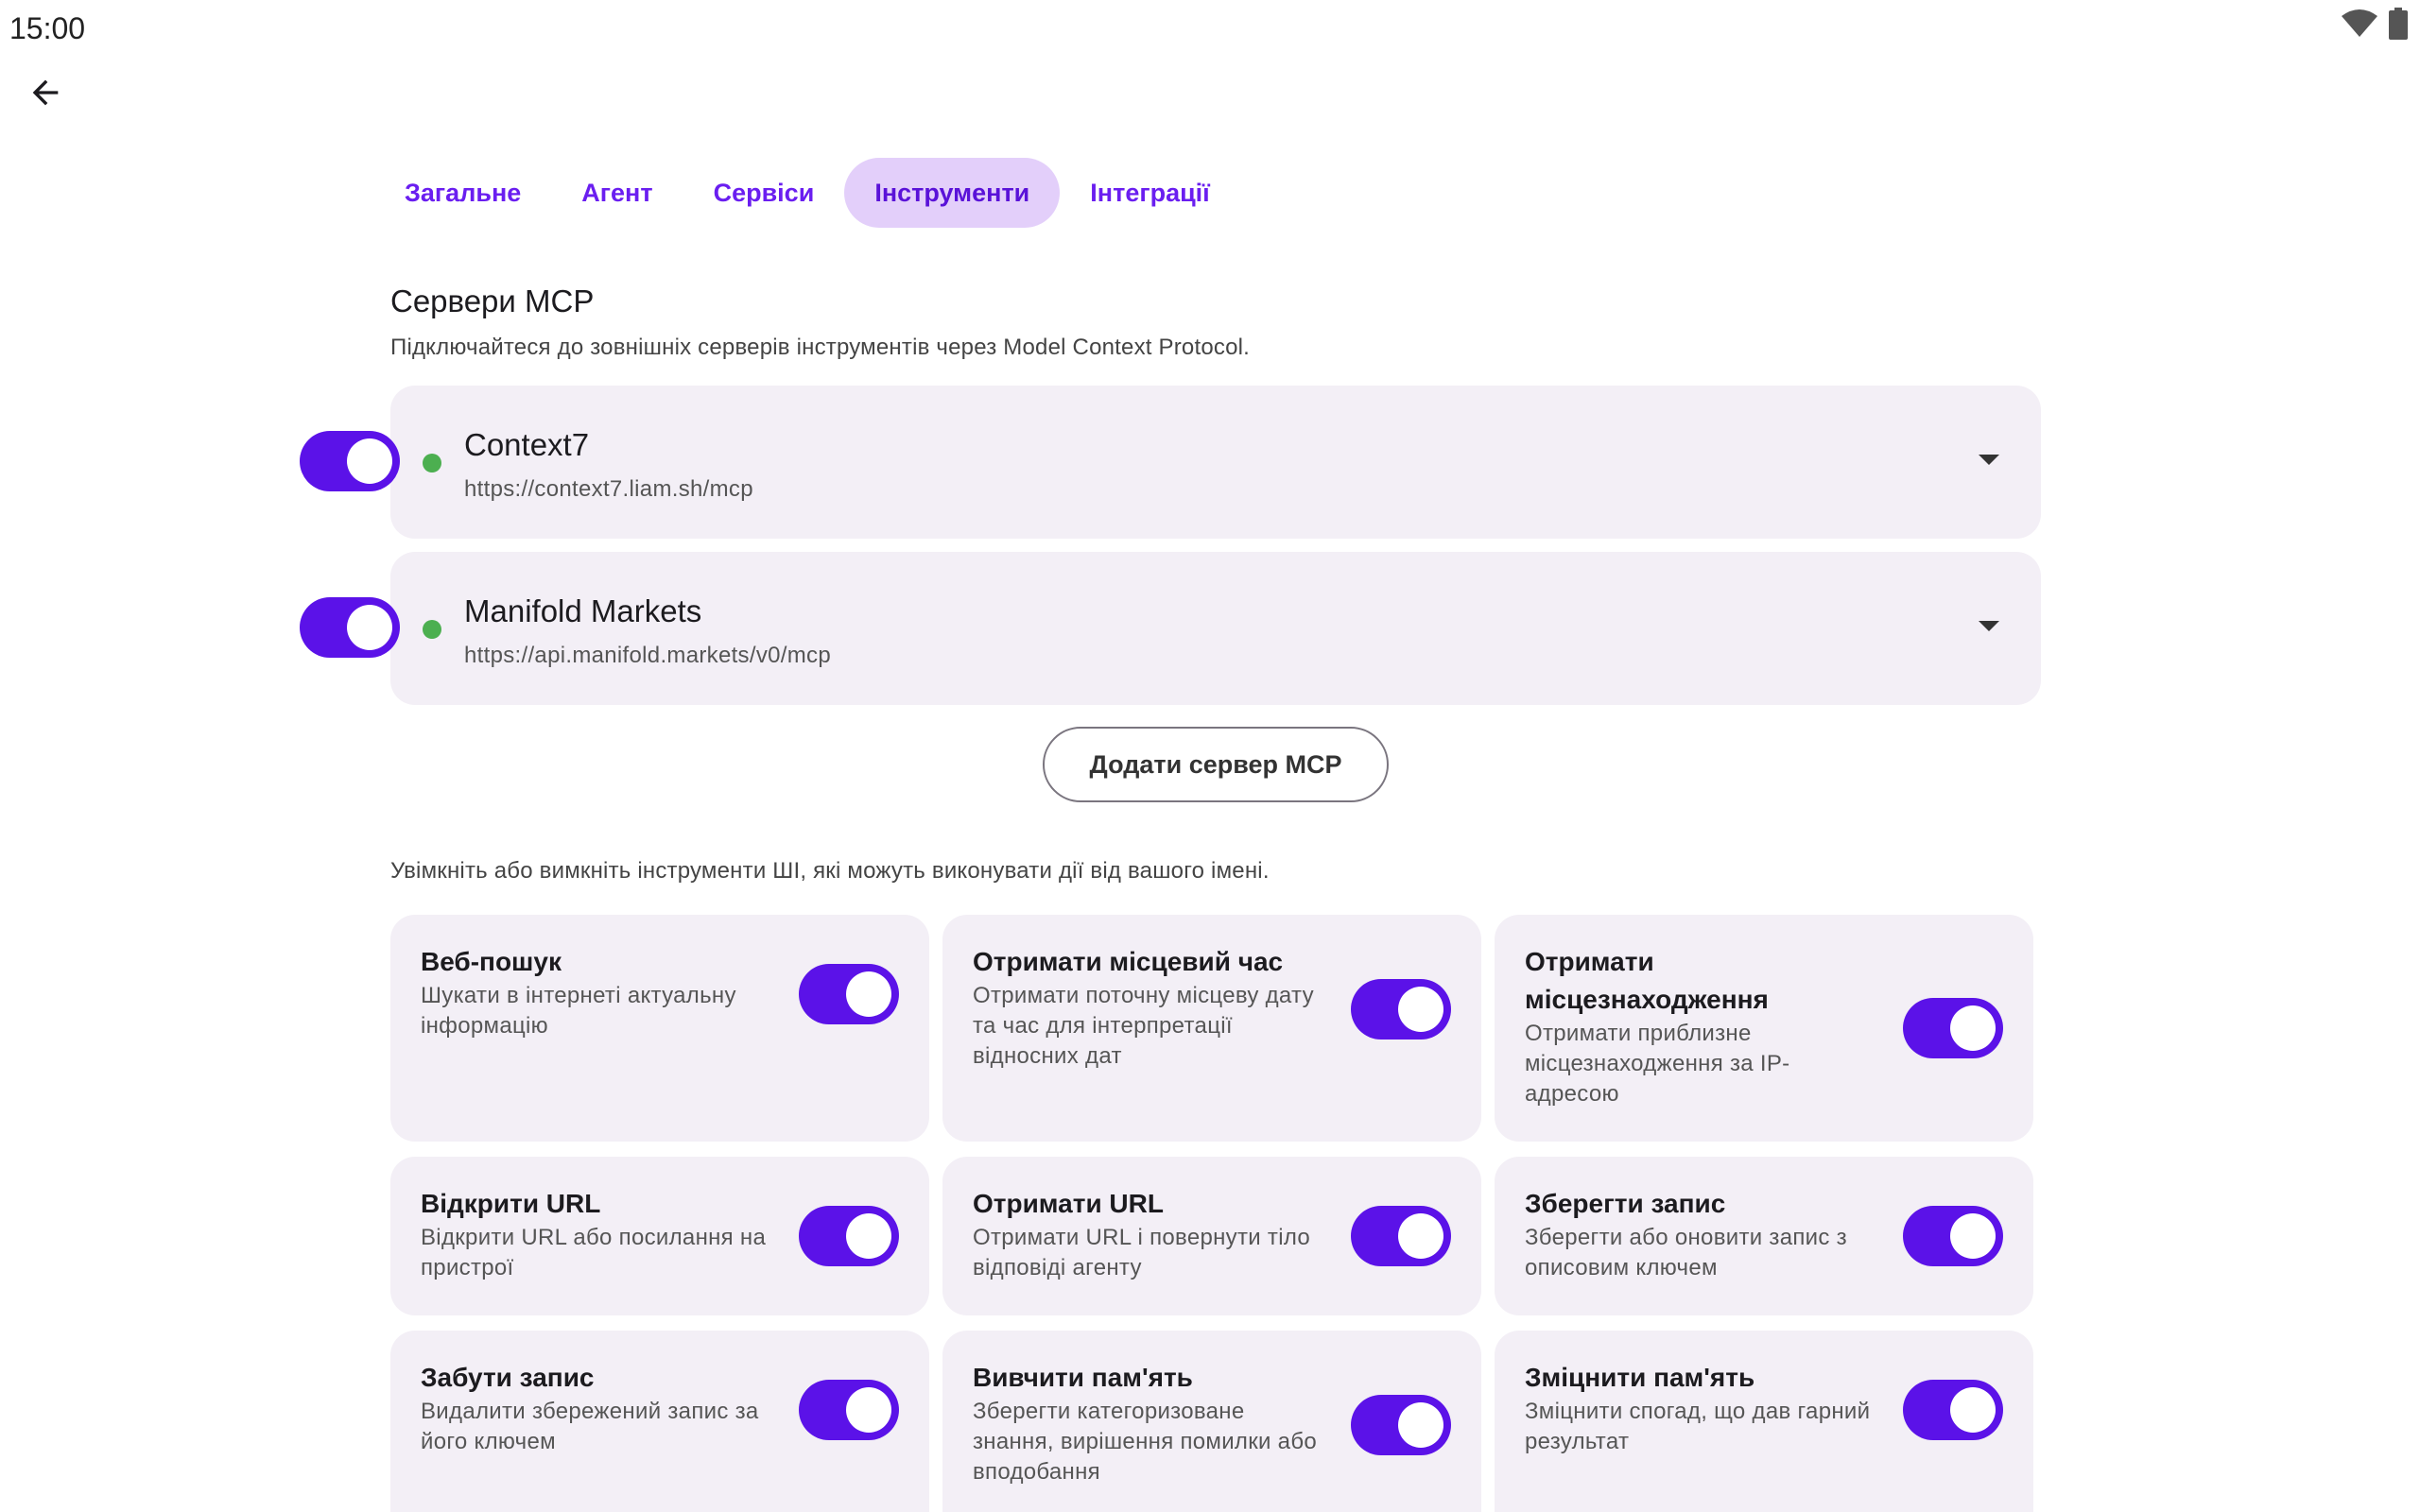  I want to click on tab-general: Загальне, so click(462, 193).